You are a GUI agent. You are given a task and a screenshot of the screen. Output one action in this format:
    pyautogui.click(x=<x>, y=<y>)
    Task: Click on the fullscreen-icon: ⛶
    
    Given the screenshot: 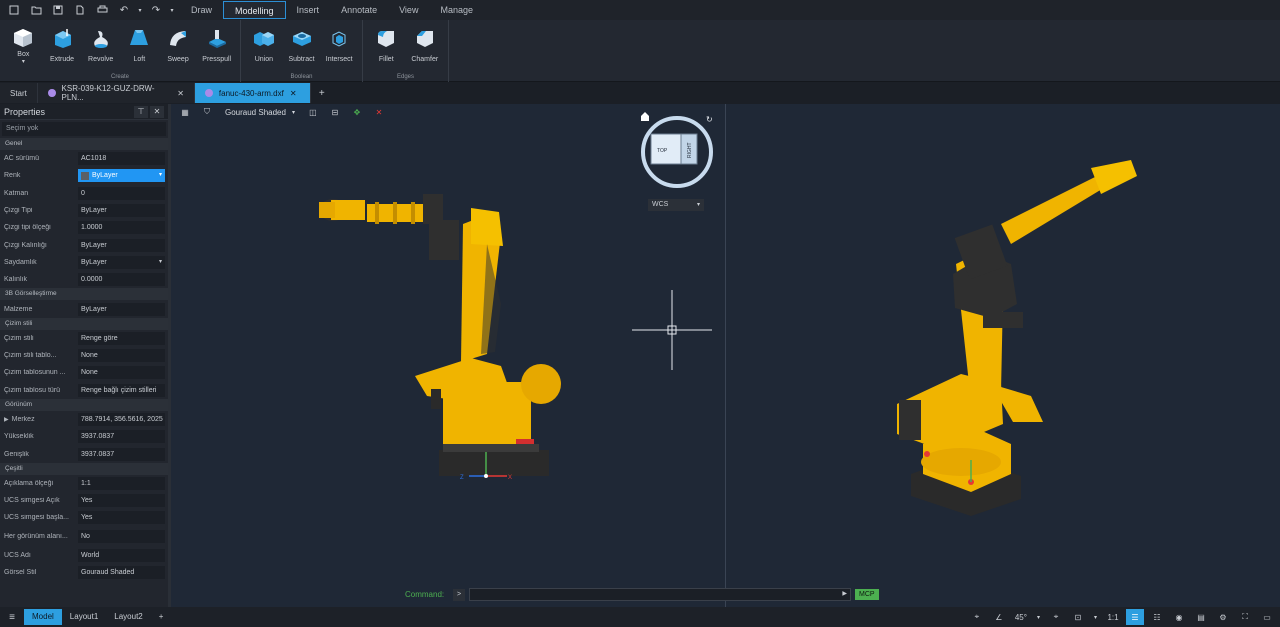 What is the action you would take?
    pyautogui.click(x=1245, y=617)
    